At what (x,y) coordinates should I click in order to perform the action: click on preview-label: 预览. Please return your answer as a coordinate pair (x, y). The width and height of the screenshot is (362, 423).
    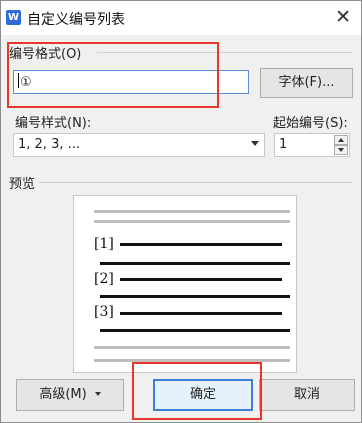
    Looking at the image, I should click on (22, 184).